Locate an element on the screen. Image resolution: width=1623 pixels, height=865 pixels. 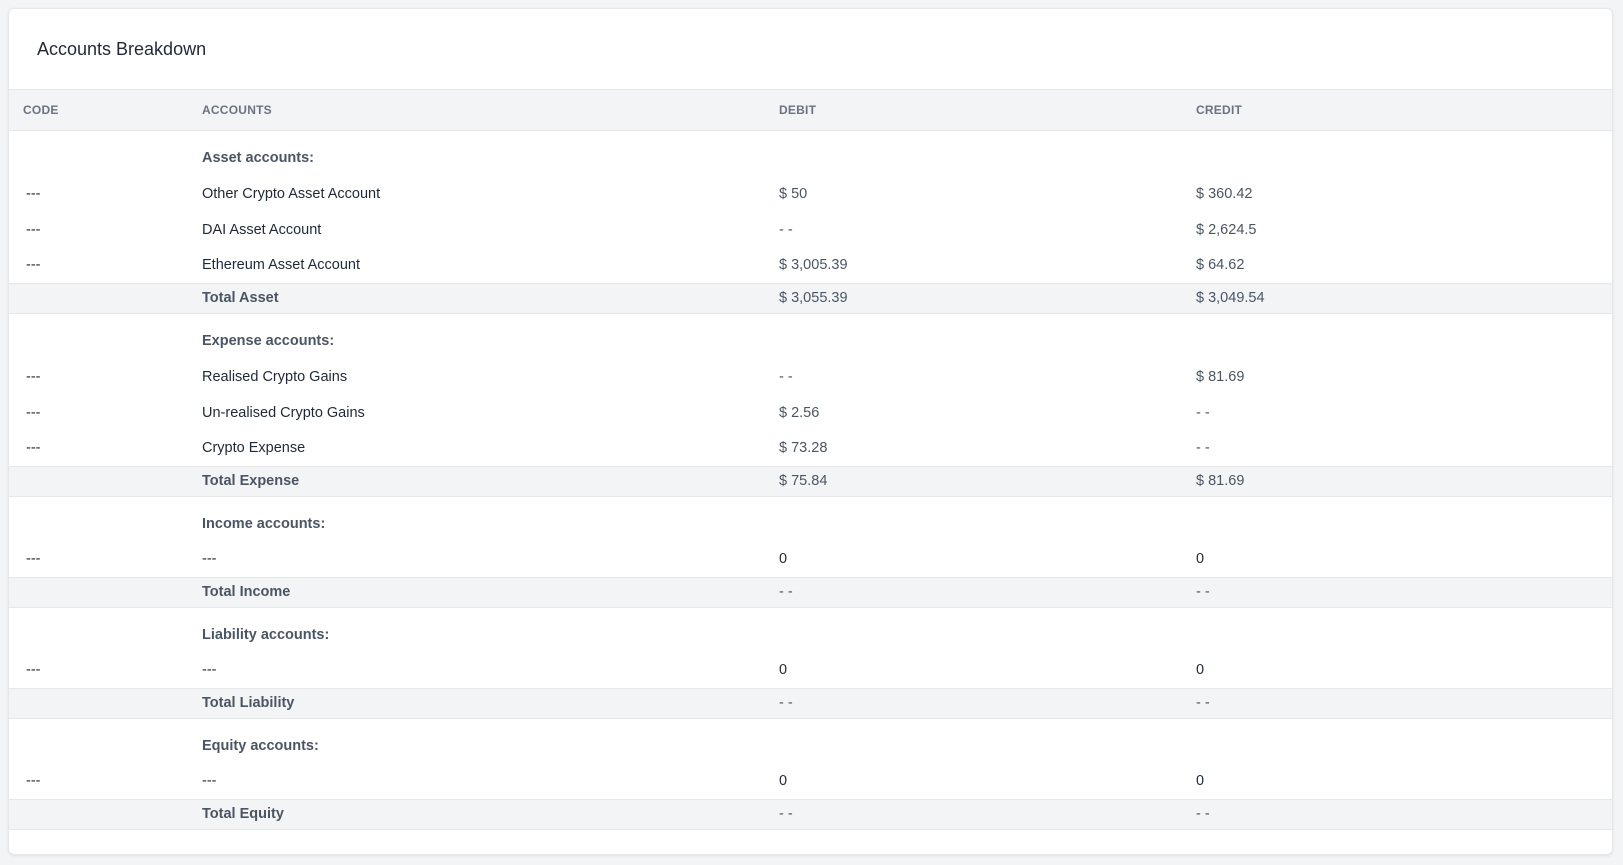
column-header-accounts: ACCOUNTS is located at coordinates (237, 109).